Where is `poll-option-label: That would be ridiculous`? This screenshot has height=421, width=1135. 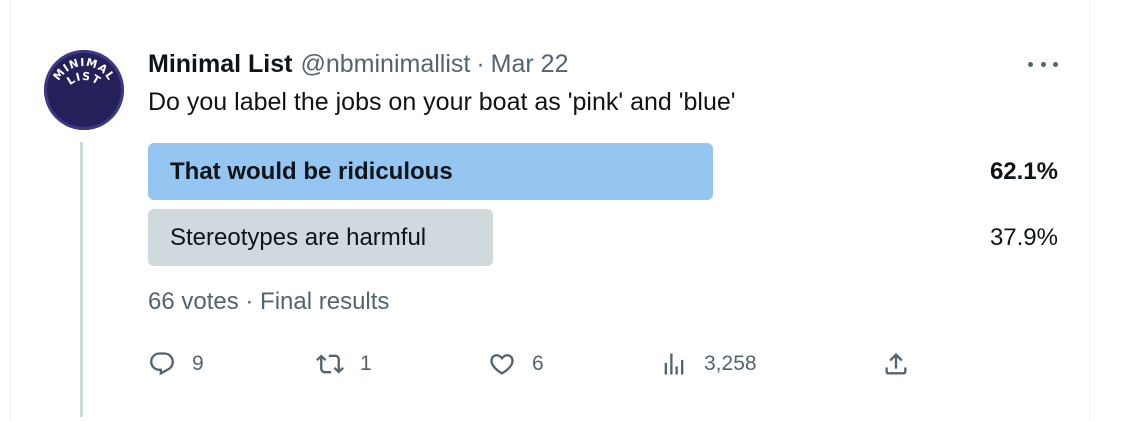 poll-option-label: That would be ridiculous is located at coordinates (311, 171).